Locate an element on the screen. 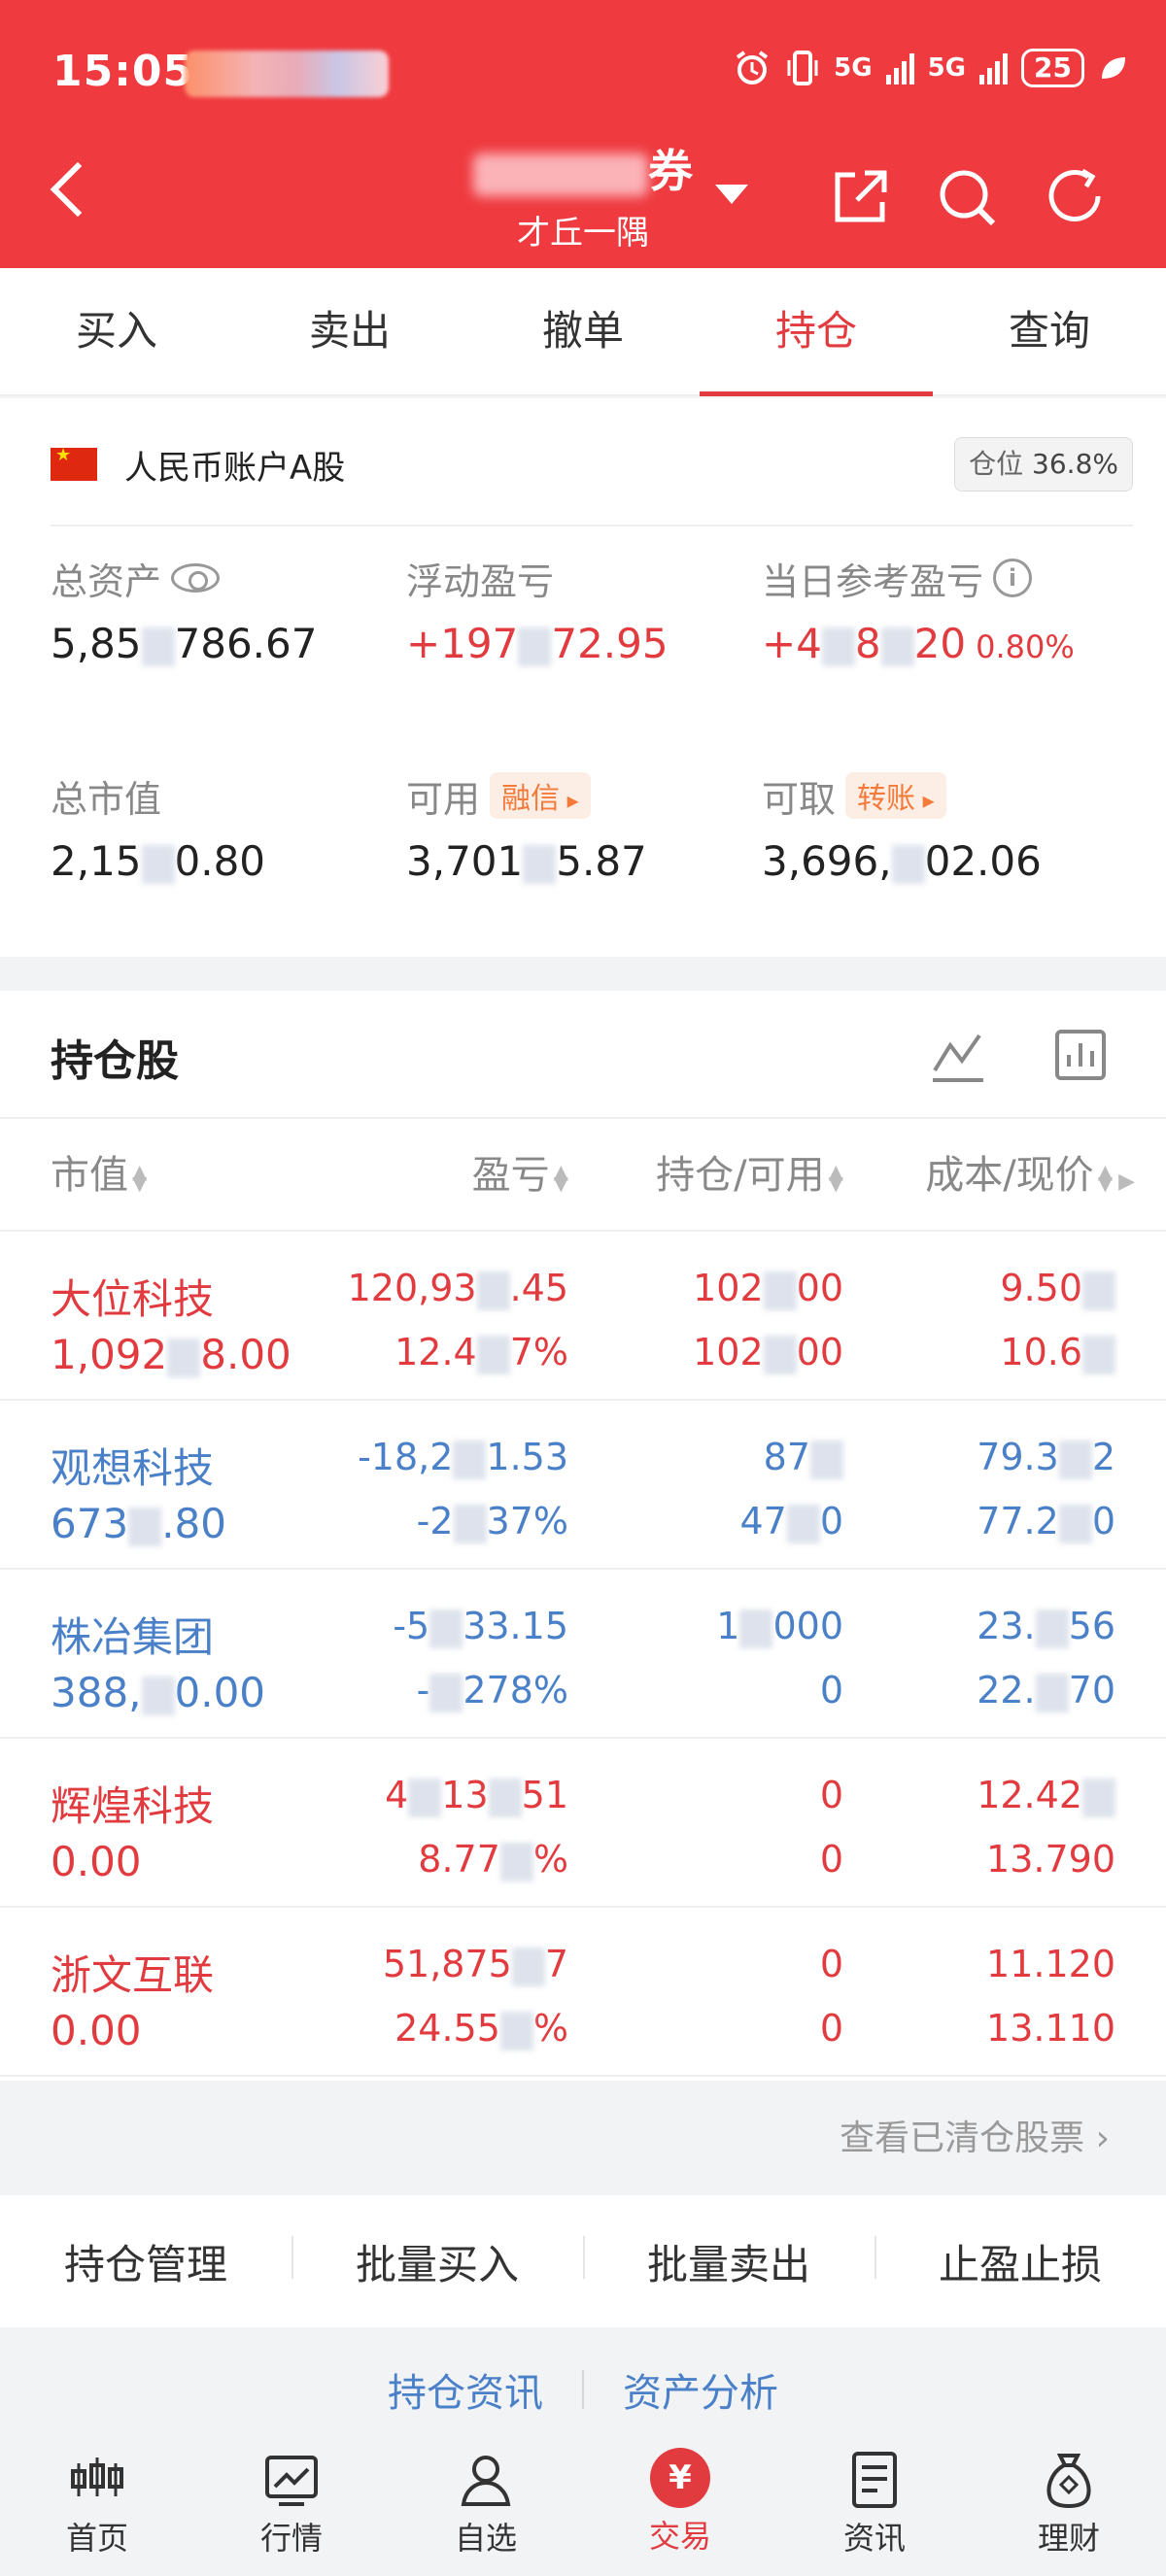 The width and height of the screenshot is (1166, 2576). holdings-manage-button: 持仓管理 is located at coordinates (146, 2261).